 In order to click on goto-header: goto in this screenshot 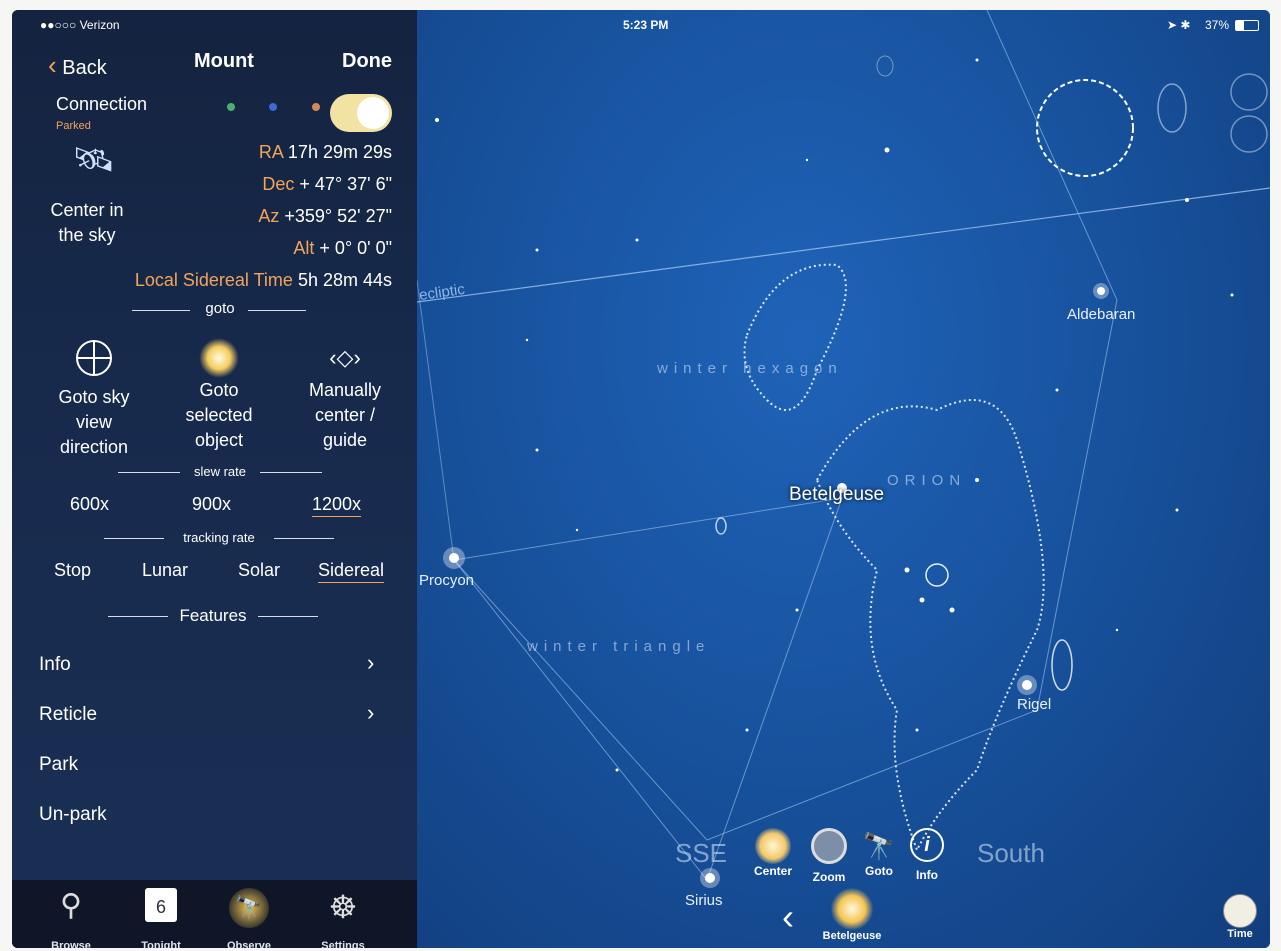, I will do `click(220, 308)`.